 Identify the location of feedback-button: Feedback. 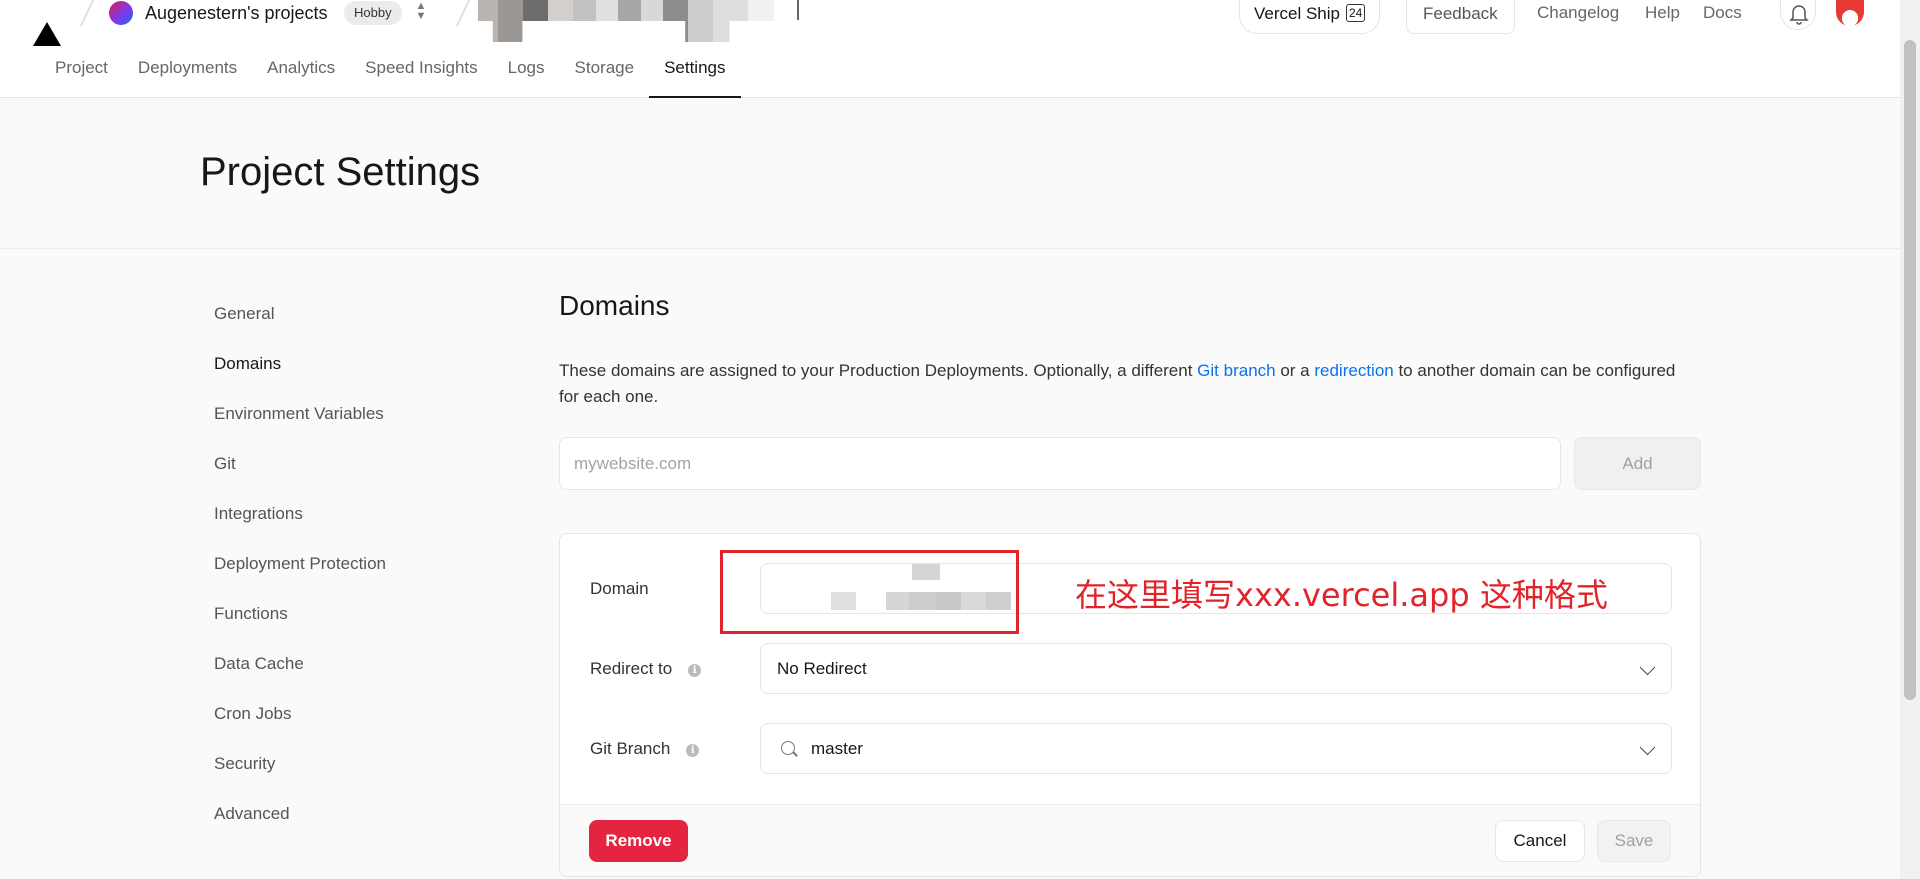
(1460, 17).